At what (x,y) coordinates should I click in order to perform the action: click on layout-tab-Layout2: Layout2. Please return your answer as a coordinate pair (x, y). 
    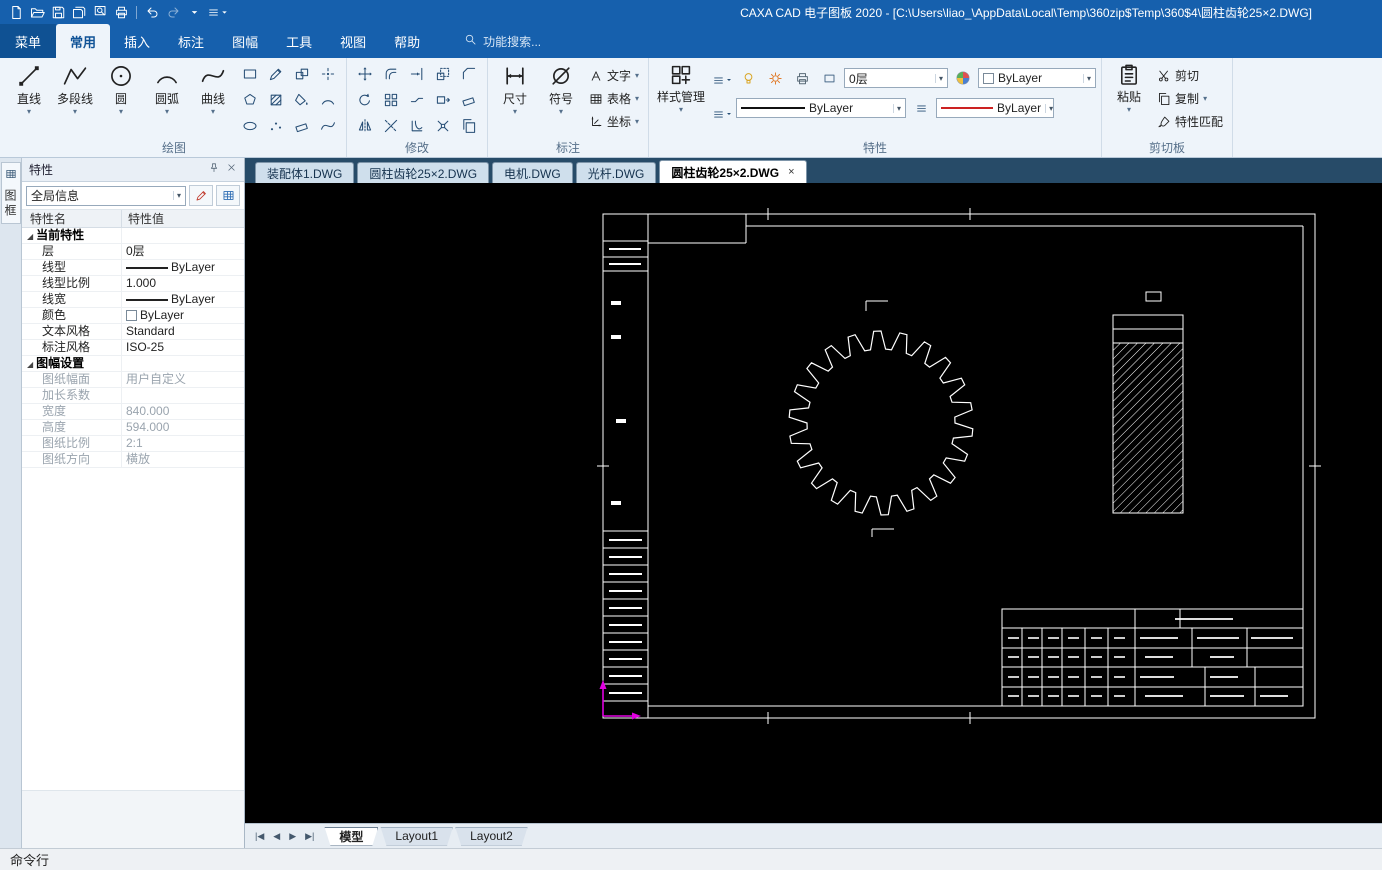
    Looking at the image, I should click on (491, 836).